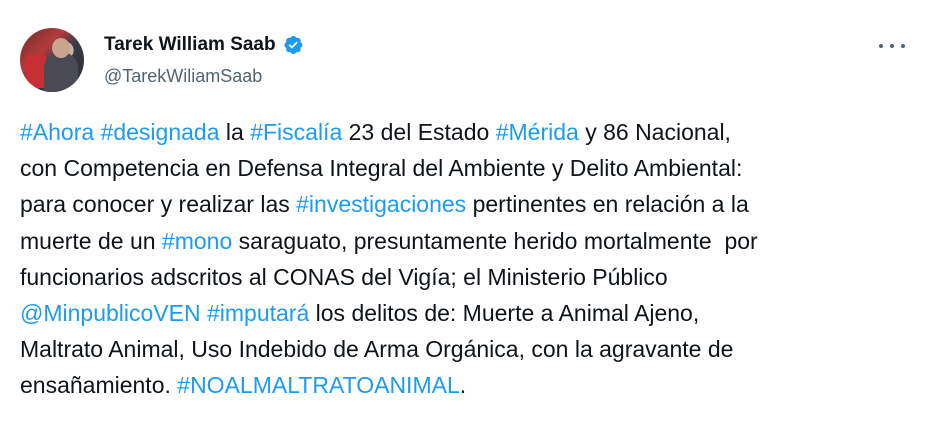 This screenshot has width=927, height=428. I want to click on hashtag-link: #imputará, so click(258, 313).